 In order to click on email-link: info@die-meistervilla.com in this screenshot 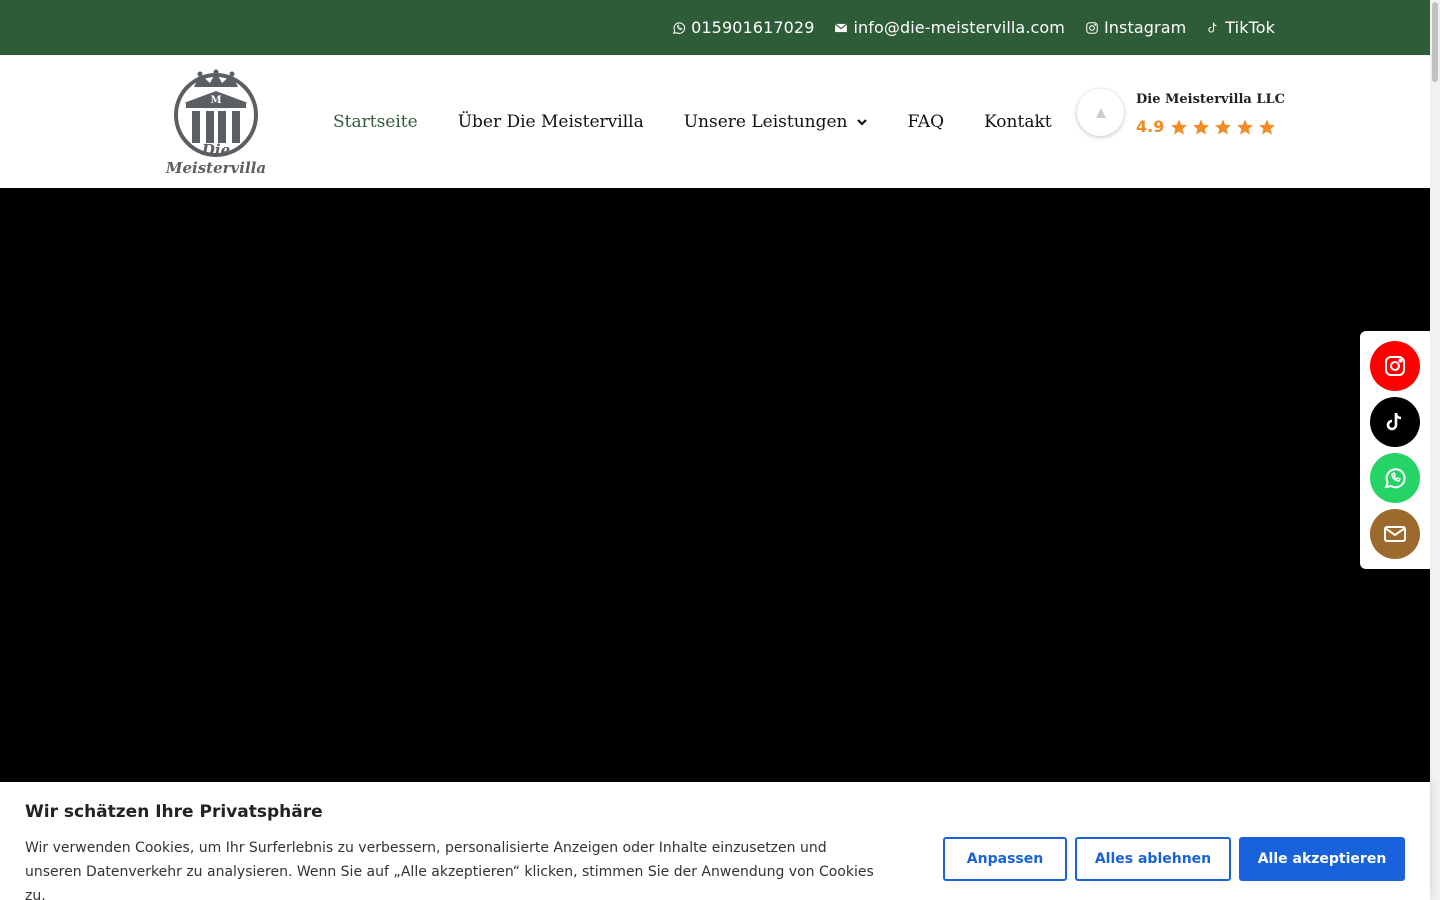, I will do `click(949, 27)`.